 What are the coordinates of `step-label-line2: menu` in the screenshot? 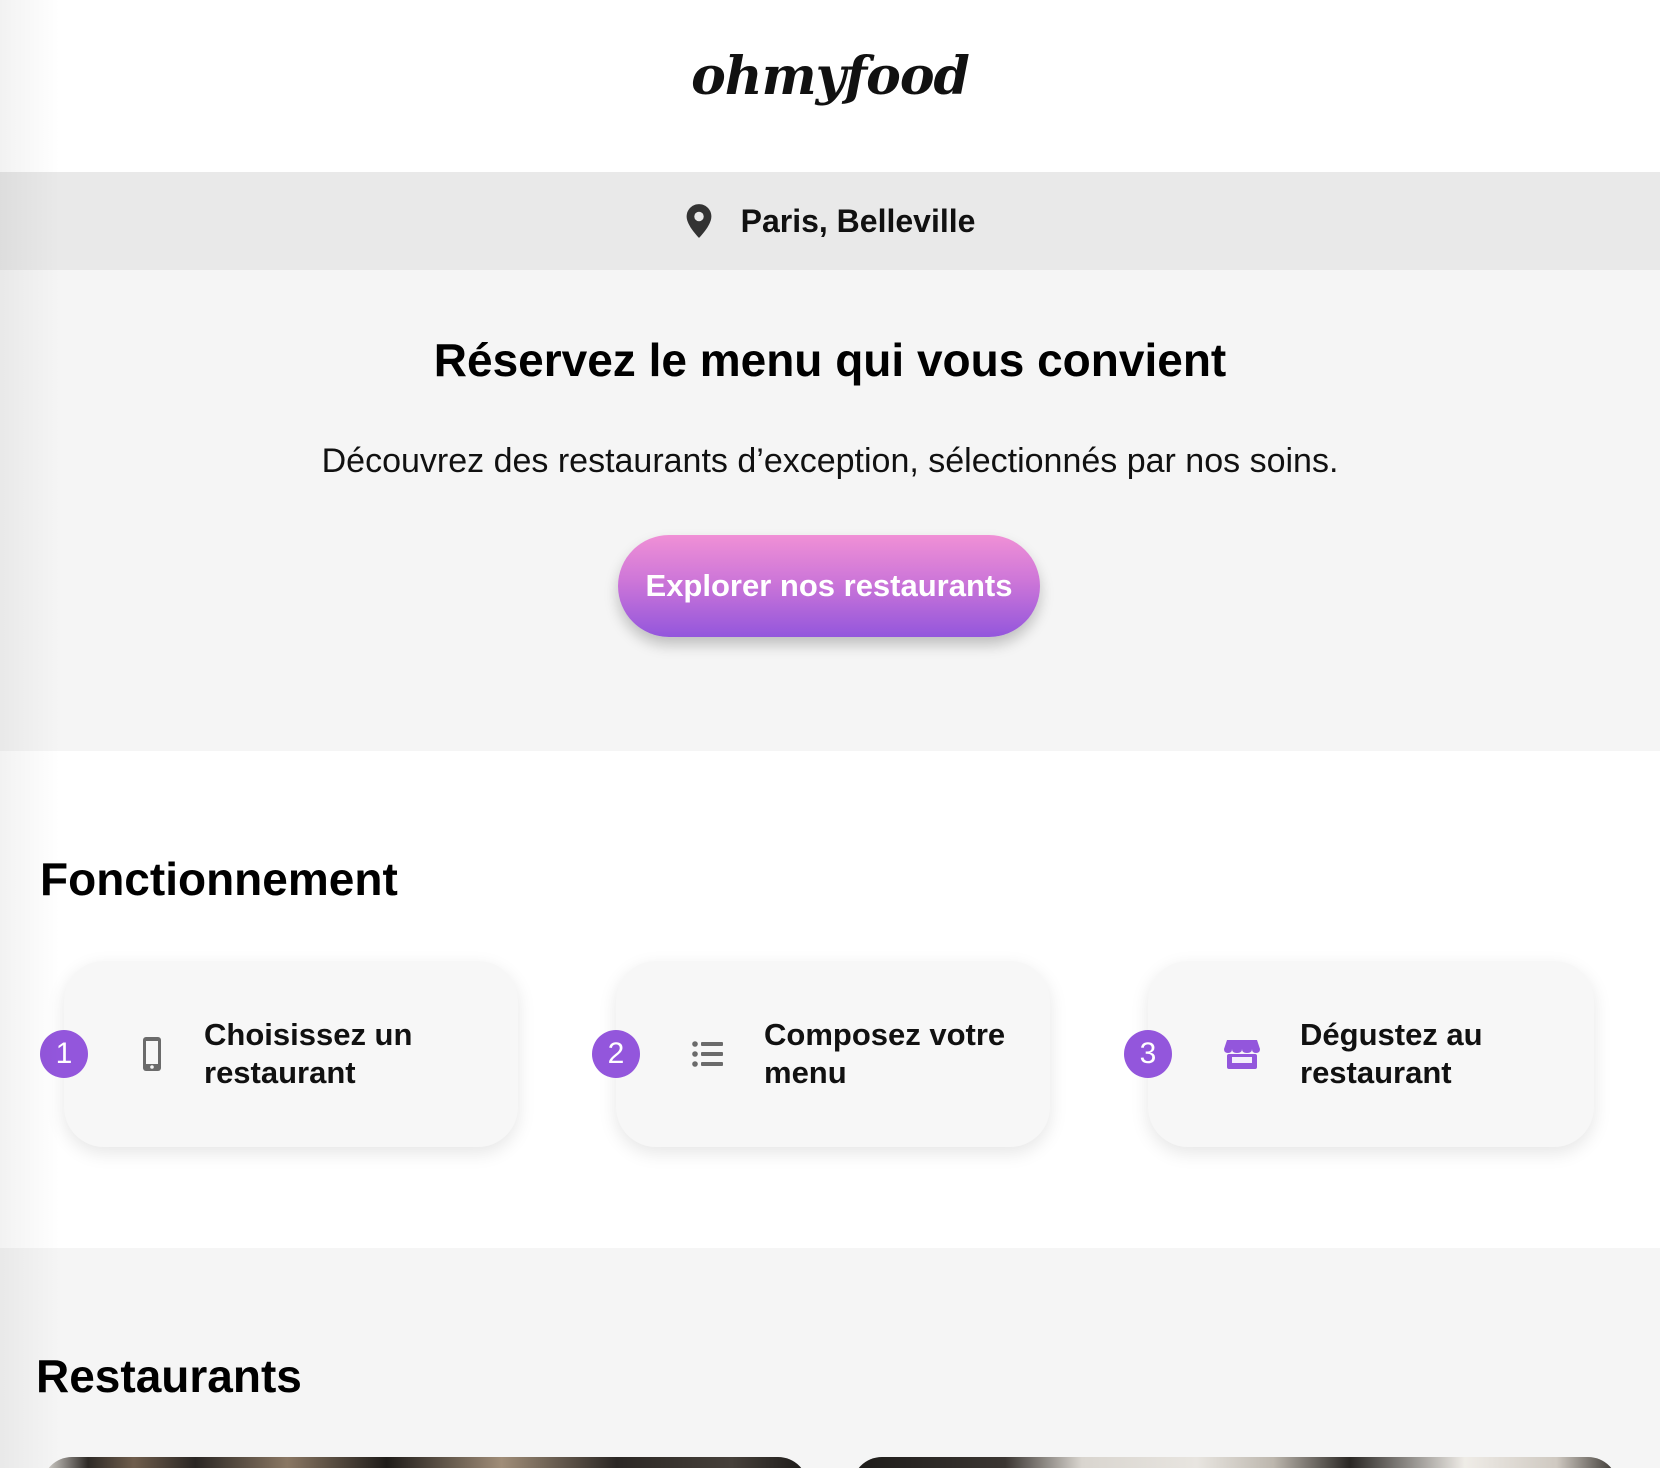 It's located at (805, 1072).